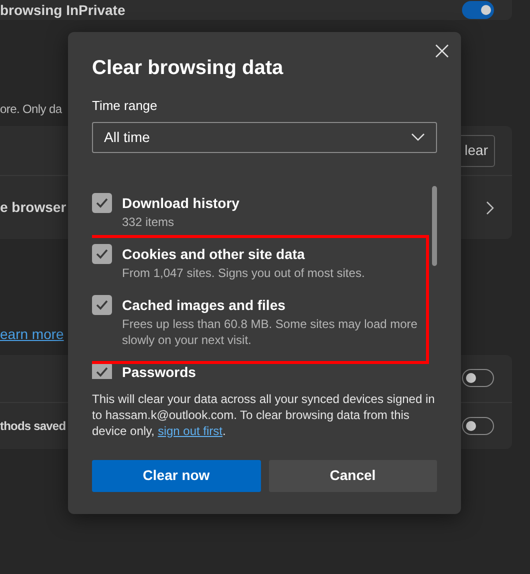  What do you see at coordinates (31, 109) in the screenshot?
I see `description-text: ore. Only da` at bounding box center [31, 109].